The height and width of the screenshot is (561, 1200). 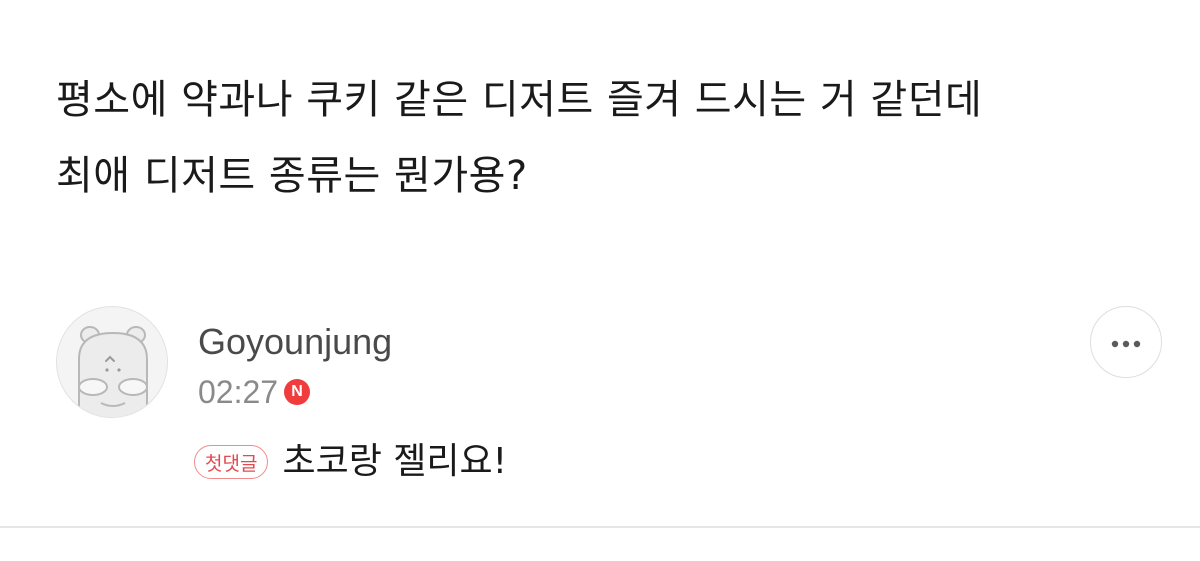 What do you see at coordinates (292, 176) in the screenshot?
I see `question-line-2: 최애 디저트 종류는 뭔가용?` at bounding box center [292, 176].